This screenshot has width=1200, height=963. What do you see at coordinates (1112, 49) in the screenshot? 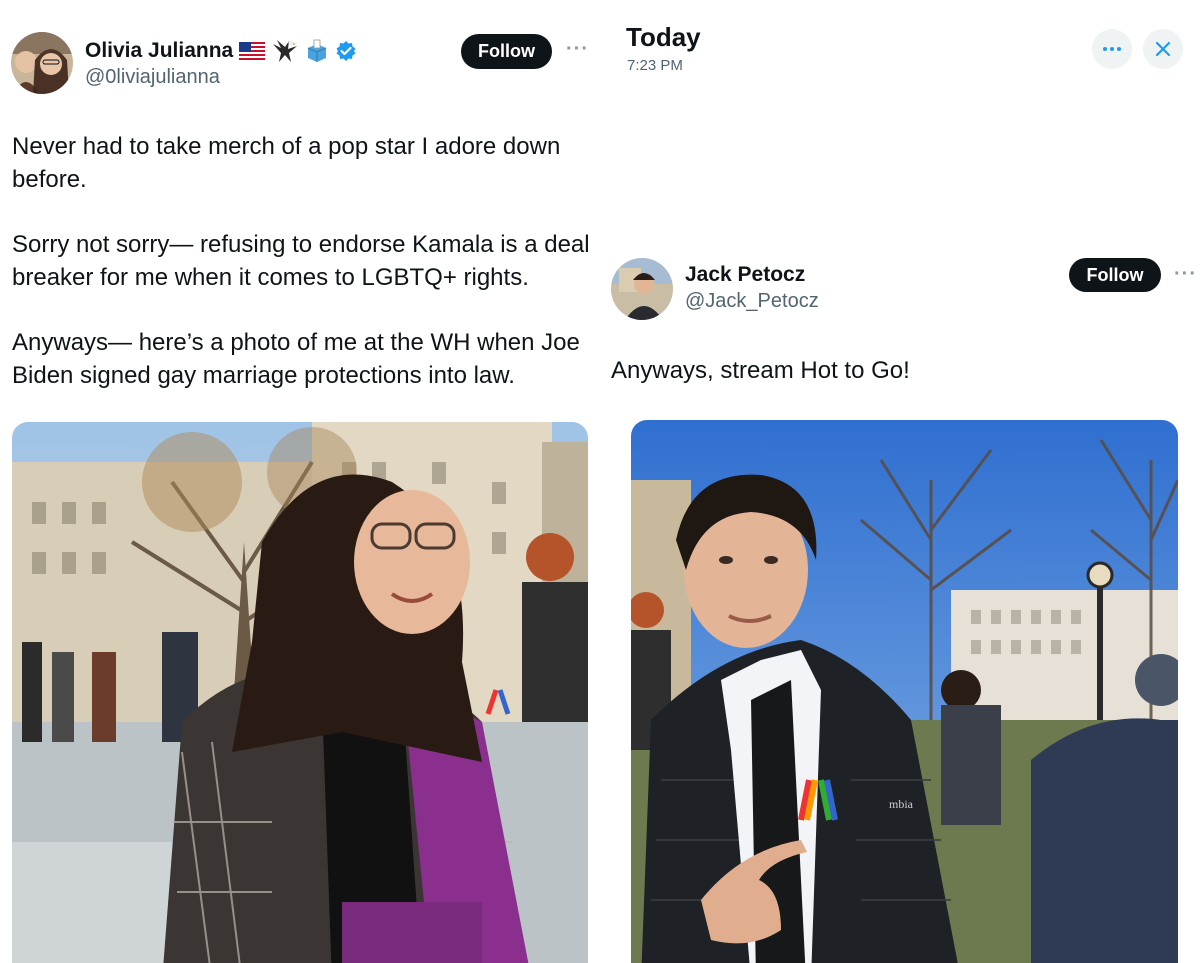
I see `more-options-icon` at bounding box center [1112, 49].